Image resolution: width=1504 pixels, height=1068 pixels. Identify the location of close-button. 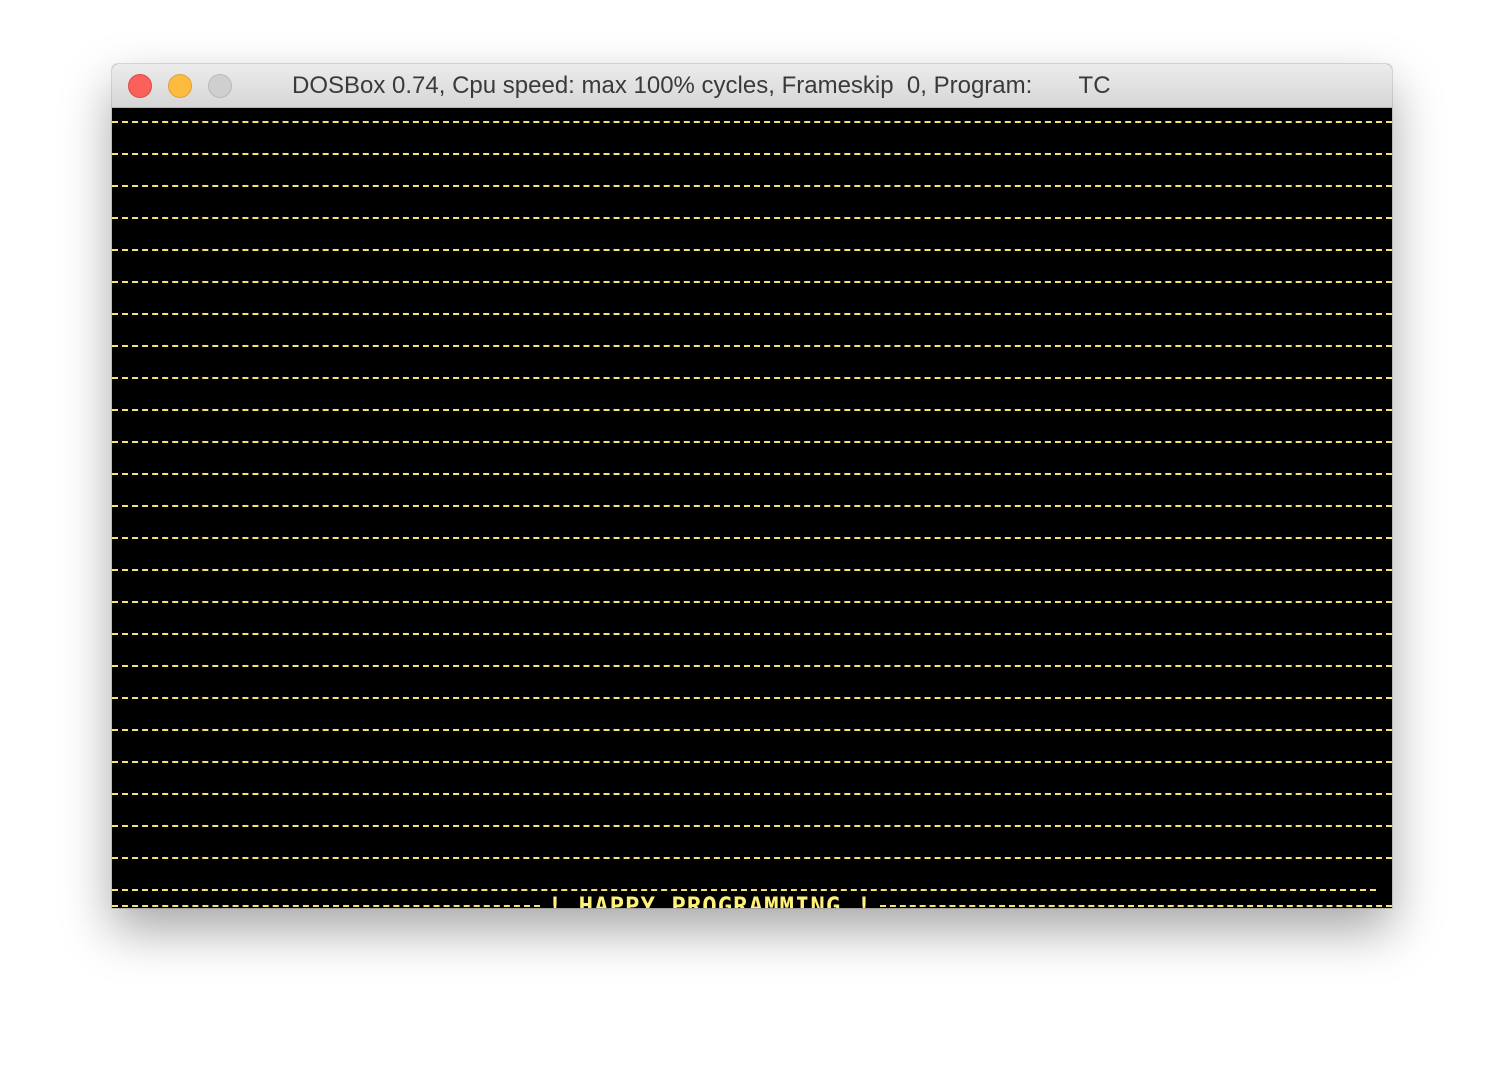
(140, 86).